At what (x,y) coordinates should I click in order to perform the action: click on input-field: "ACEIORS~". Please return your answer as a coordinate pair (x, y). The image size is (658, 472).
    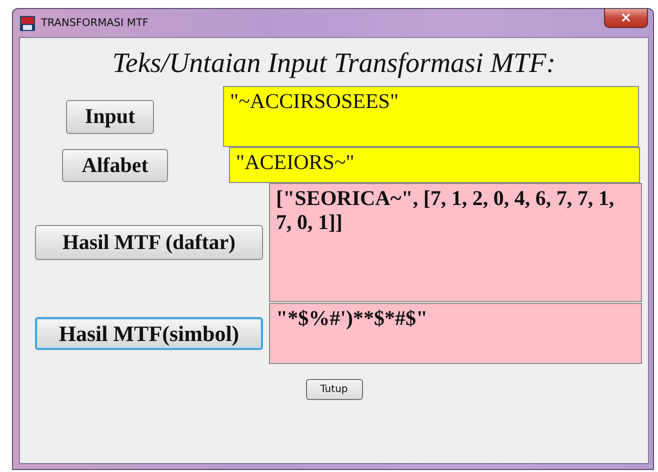
    Looking at the image, I should click on (434, 165).